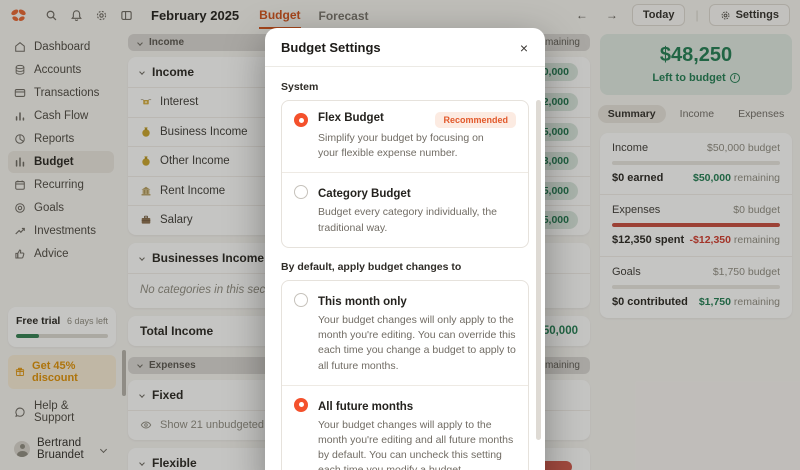  I want to click on modal-title: Budget Settings, so click(331, 47).